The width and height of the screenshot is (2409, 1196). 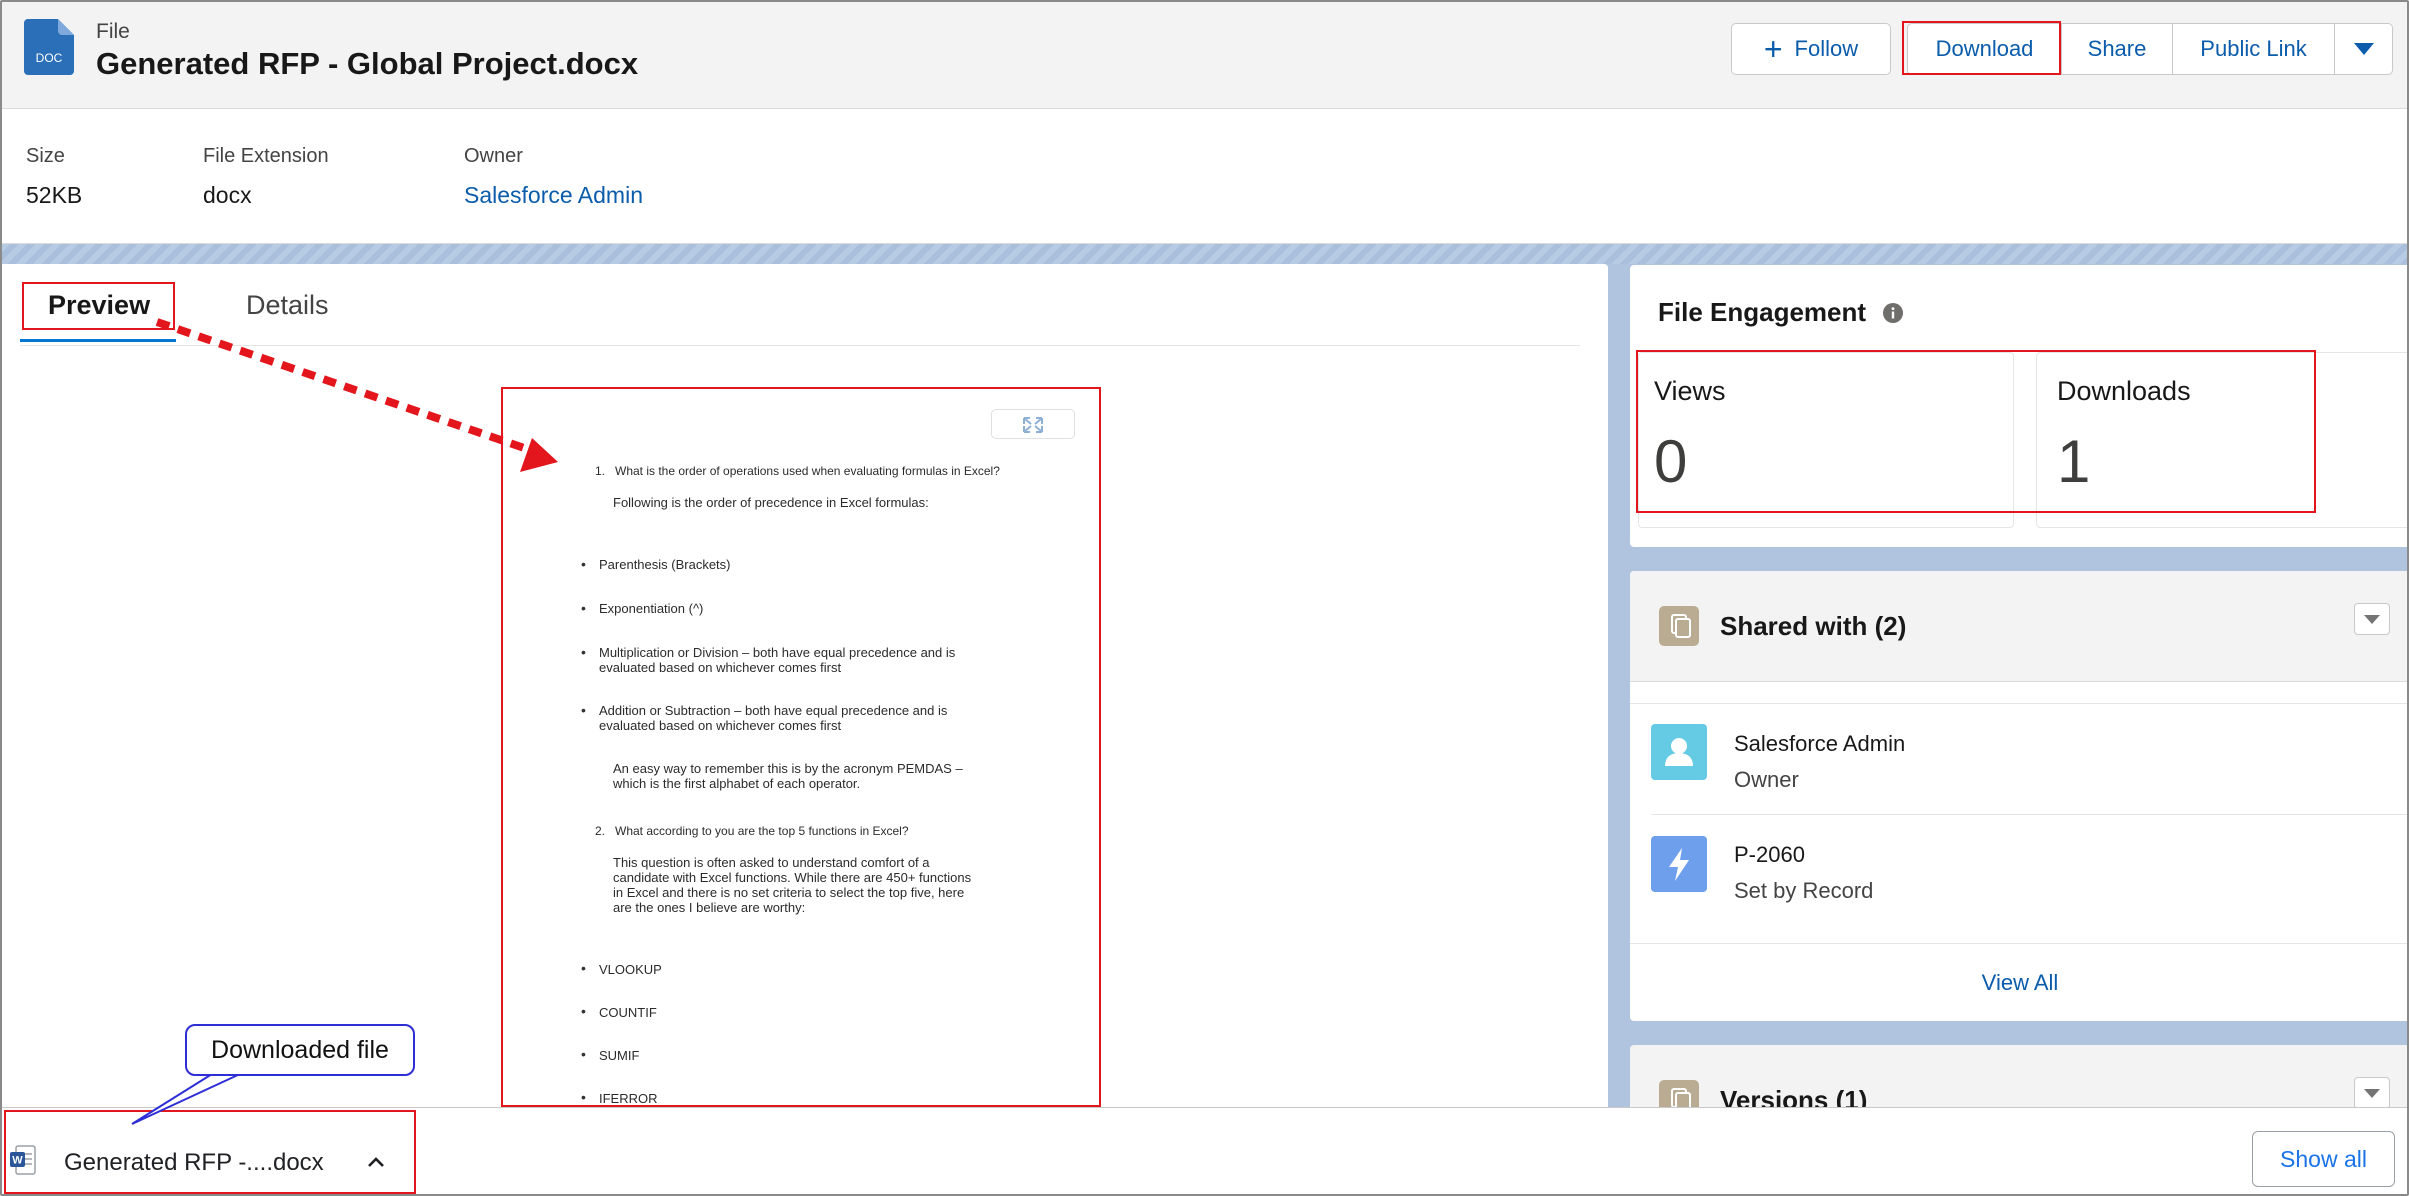 What do you see at coordinates (801, 747) in the screenshot?
I see `highlight-document-preview` at bounding box center [801, 747].